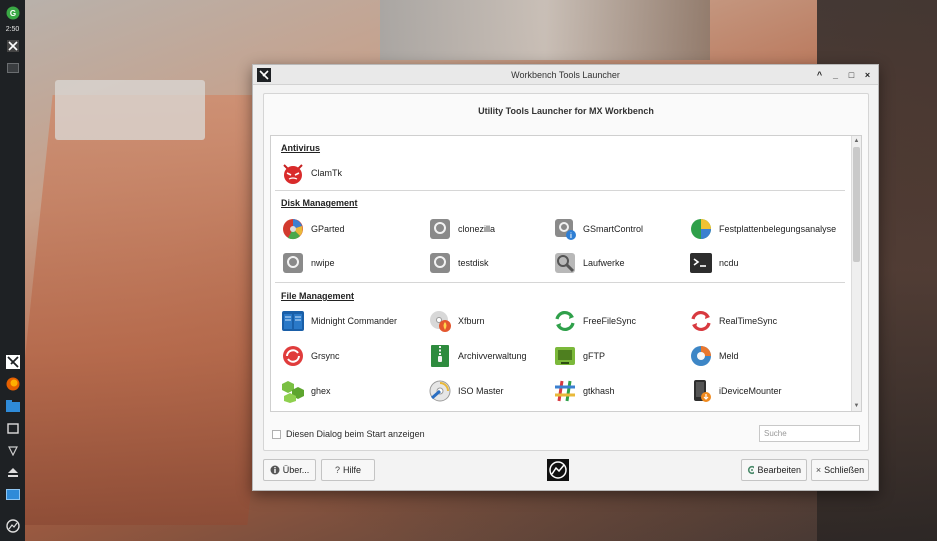  What do you see at coordinates (328, 229) in the screenshot?
I see `tool-label: GParted` at bounding box center [328, 229].